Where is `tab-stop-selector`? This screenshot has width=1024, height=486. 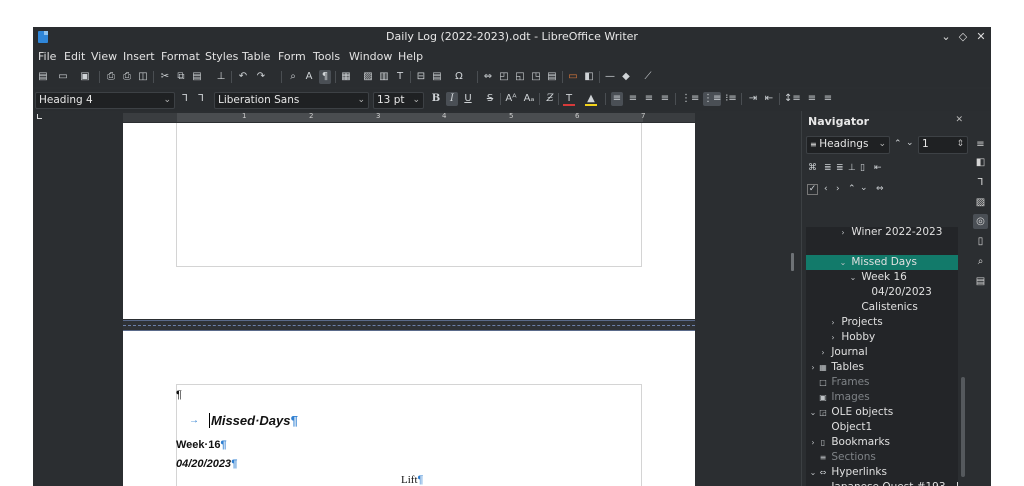 tab-stop-selector is located at coordinates (39, 116).